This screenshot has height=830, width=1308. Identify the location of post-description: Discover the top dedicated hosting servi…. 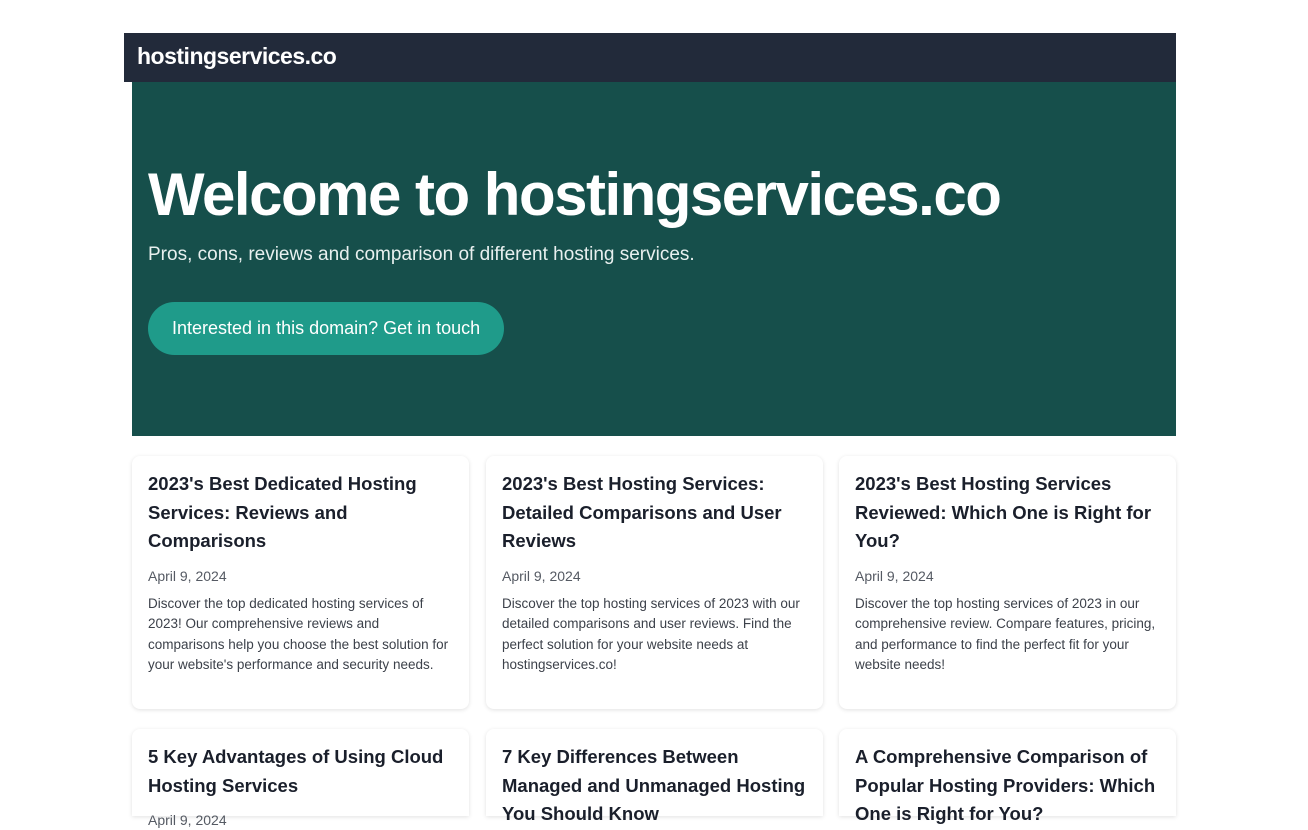
(298, 634).